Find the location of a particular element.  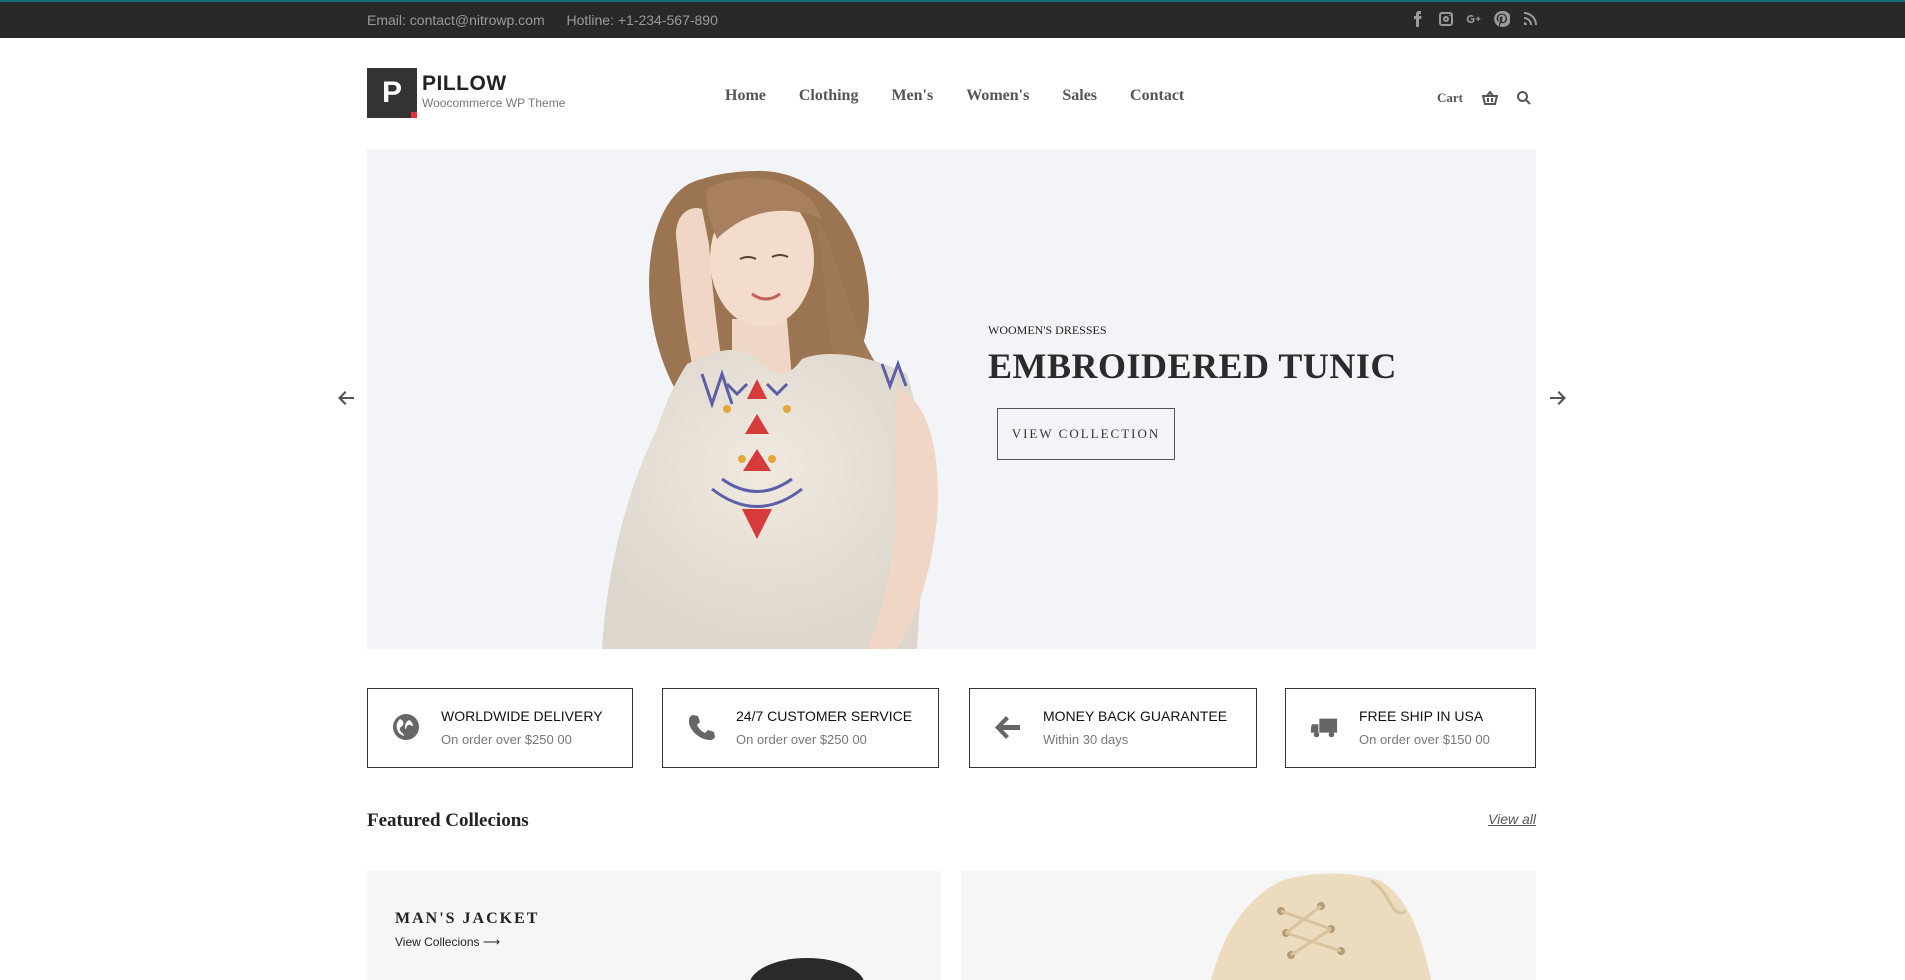

feature-title: 24/7 CUSTOMER SERVICE is located at coordinates (824, 716).